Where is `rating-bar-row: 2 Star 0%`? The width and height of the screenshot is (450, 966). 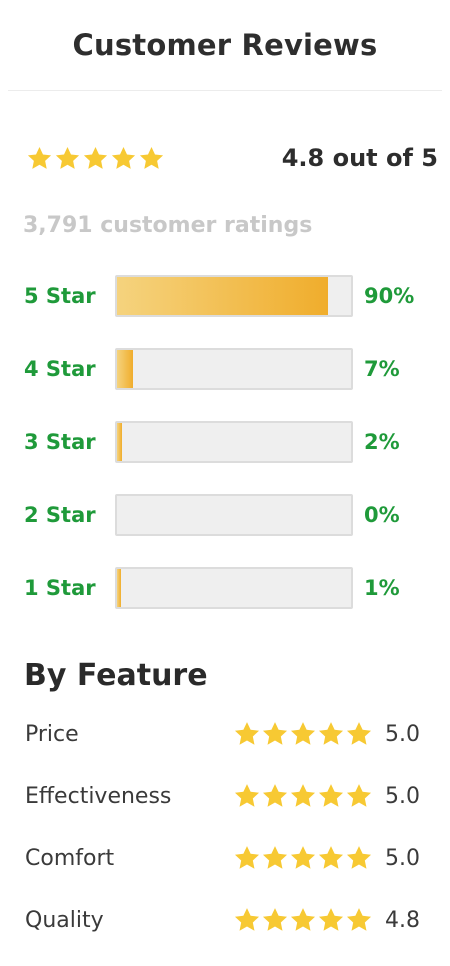 rating-bar-row: 2 Star 0% is located at coordinates (234, 515).